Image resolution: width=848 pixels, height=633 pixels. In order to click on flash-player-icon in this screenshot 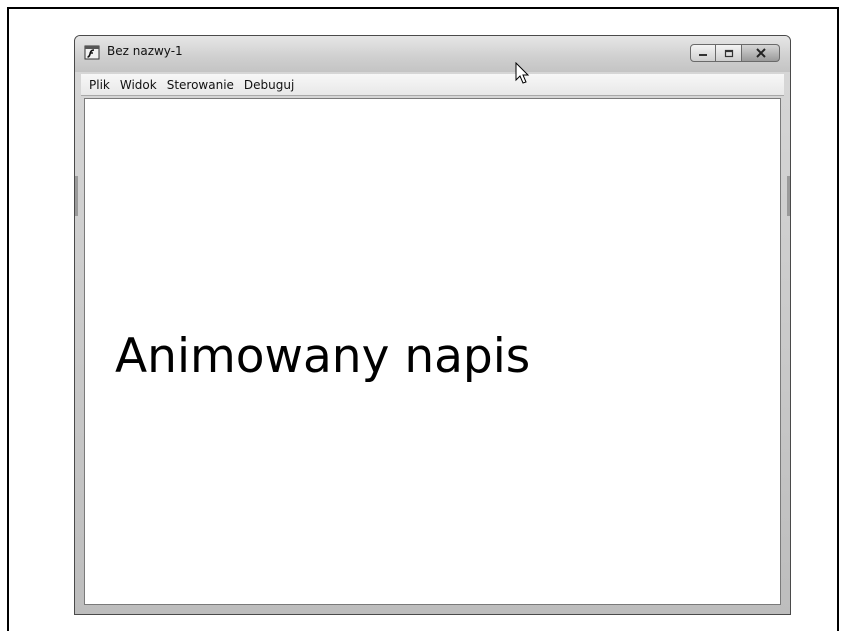, I will do `click(92, 52)`.